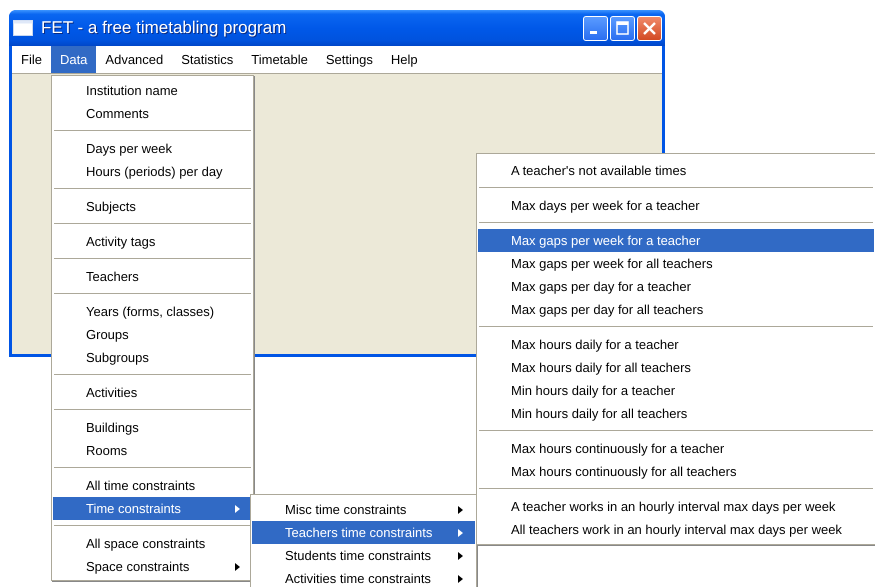 This screenshot has width=875, height=587. I want to click on menu-bar-item: Settings, so click(349, 59).